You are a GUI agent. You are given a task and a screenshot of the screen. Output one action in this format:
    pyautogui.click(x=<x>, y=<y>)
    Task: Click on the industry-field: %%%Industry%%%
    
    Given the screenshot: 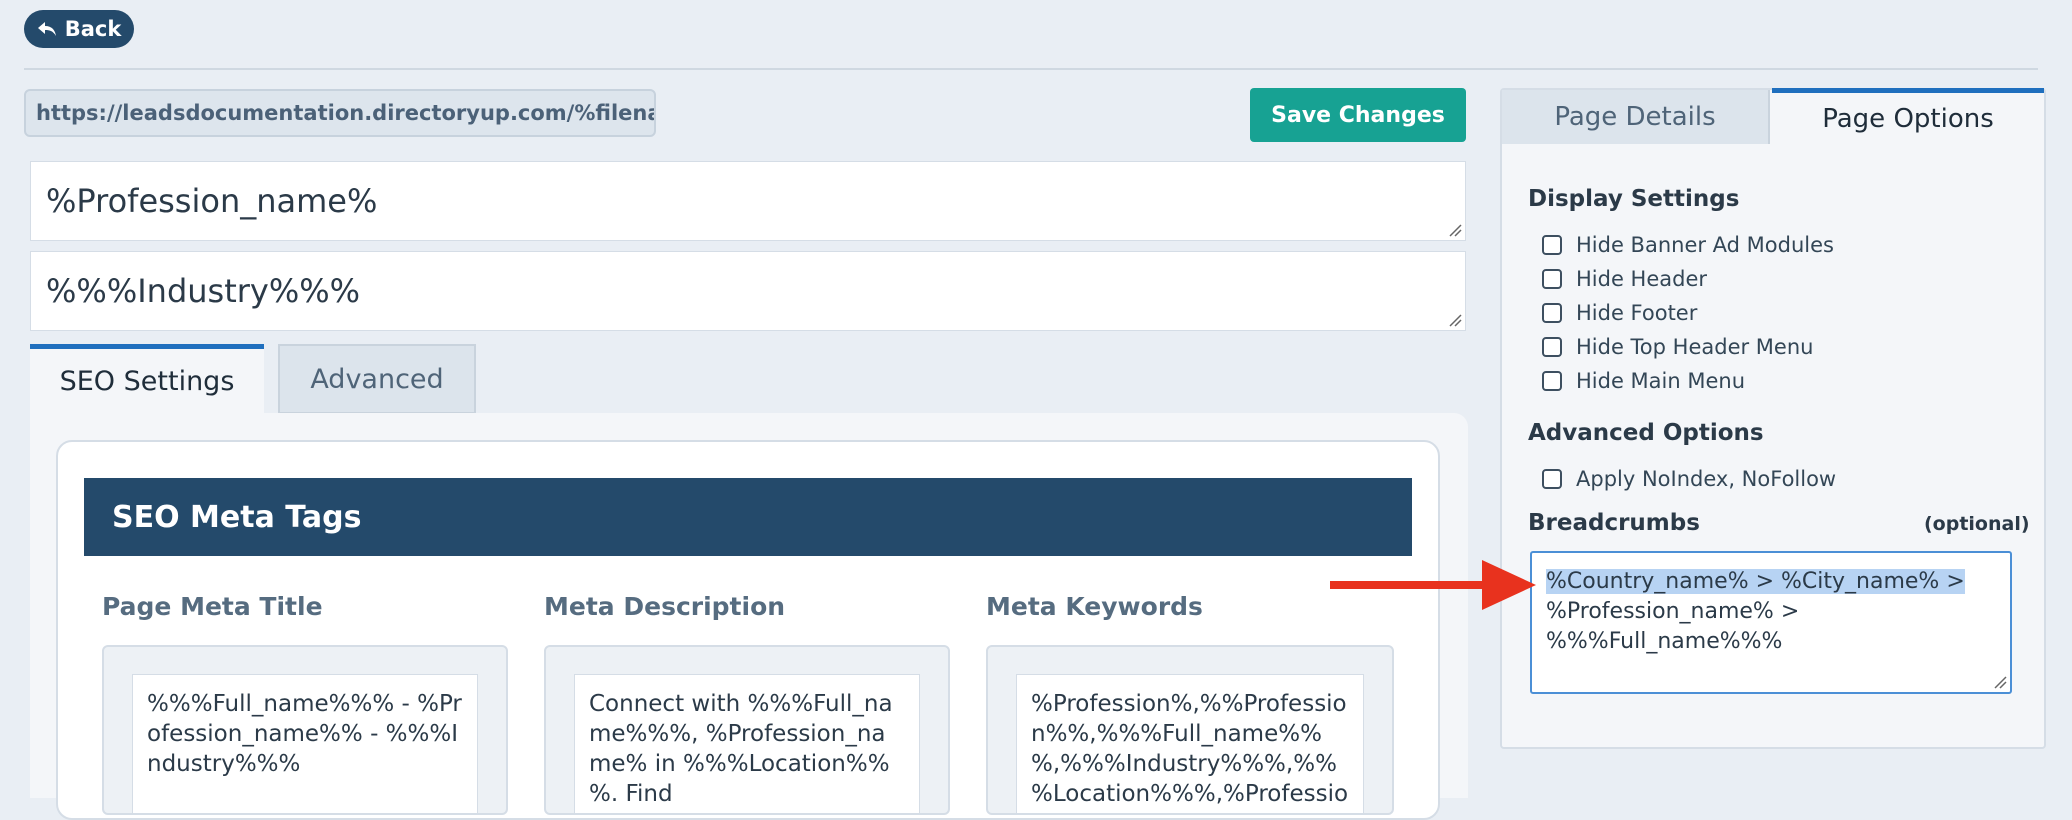 What is the action you would take?
    pyautogui.click(x=748, y=291)
    